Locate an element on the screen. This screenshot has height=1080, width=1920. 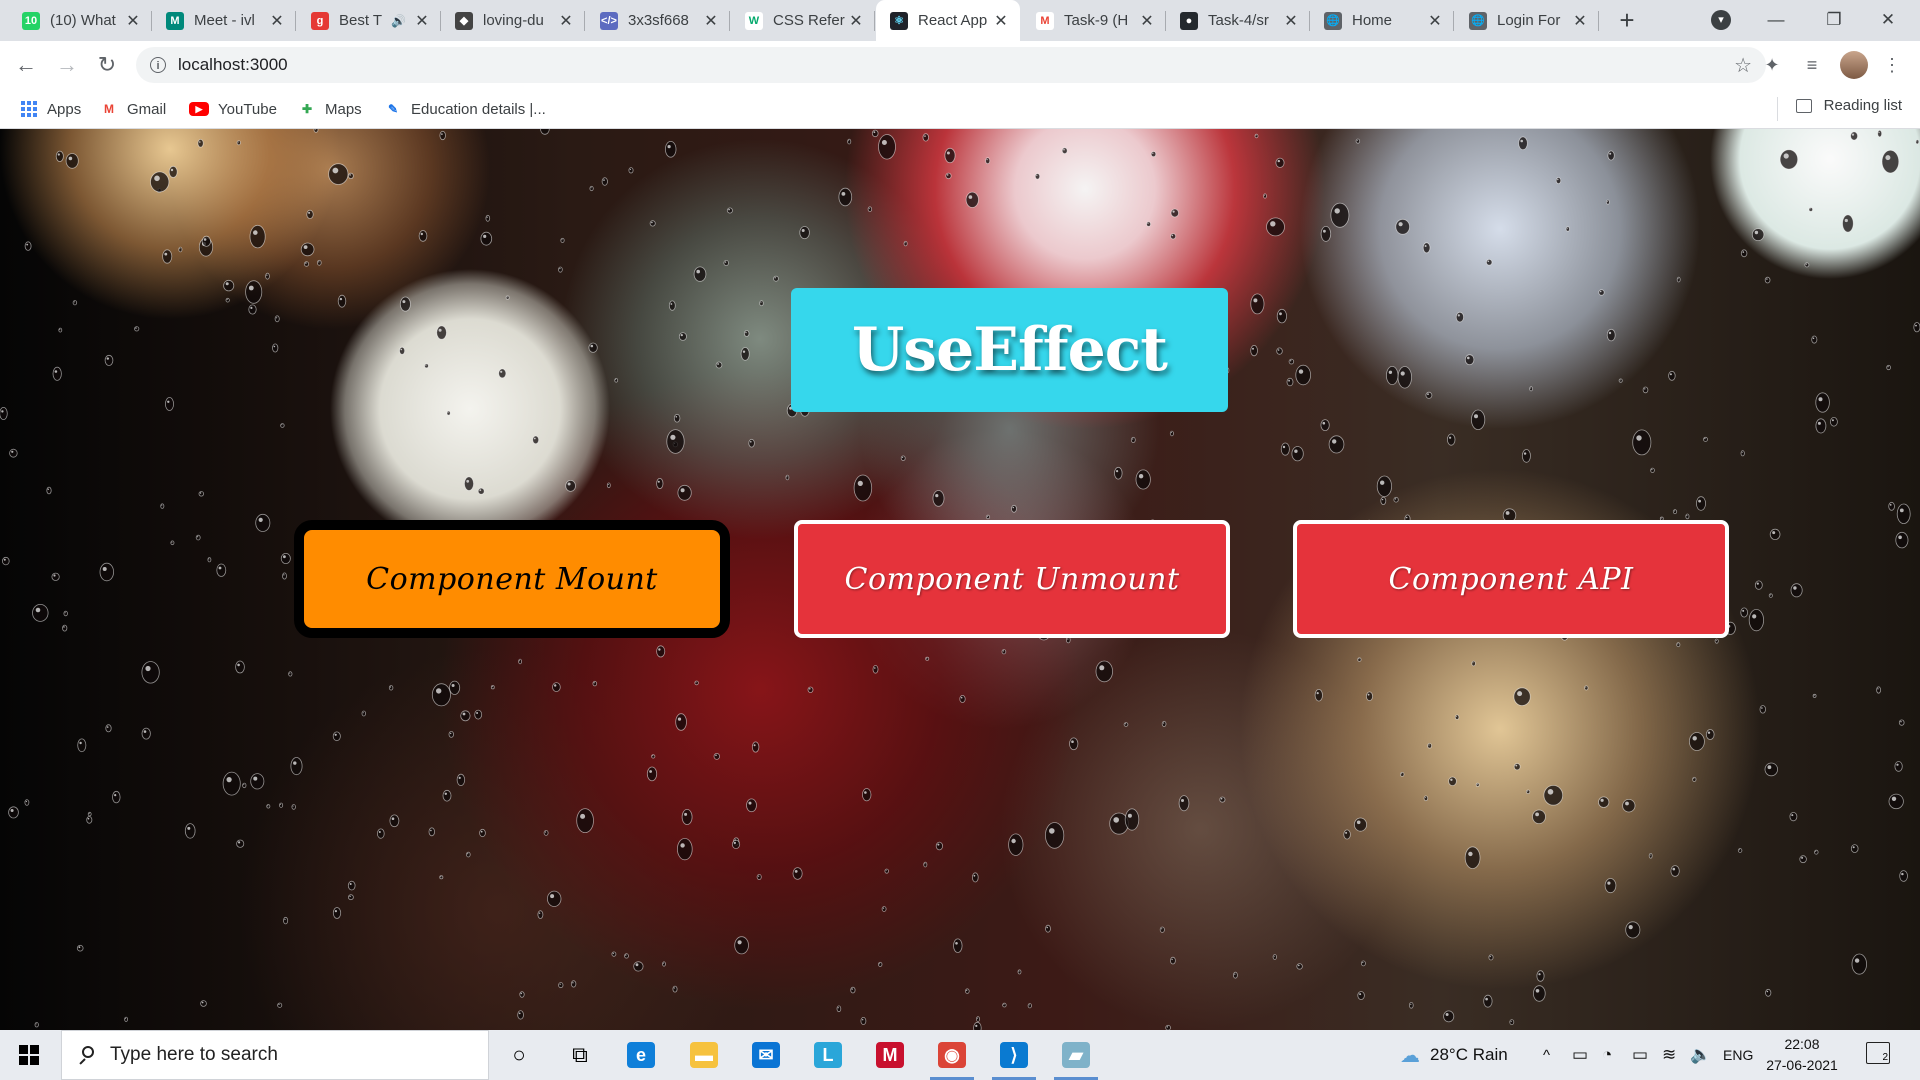
show-hidden-icons-button: ^ is located at coordinates (1546, 1055).